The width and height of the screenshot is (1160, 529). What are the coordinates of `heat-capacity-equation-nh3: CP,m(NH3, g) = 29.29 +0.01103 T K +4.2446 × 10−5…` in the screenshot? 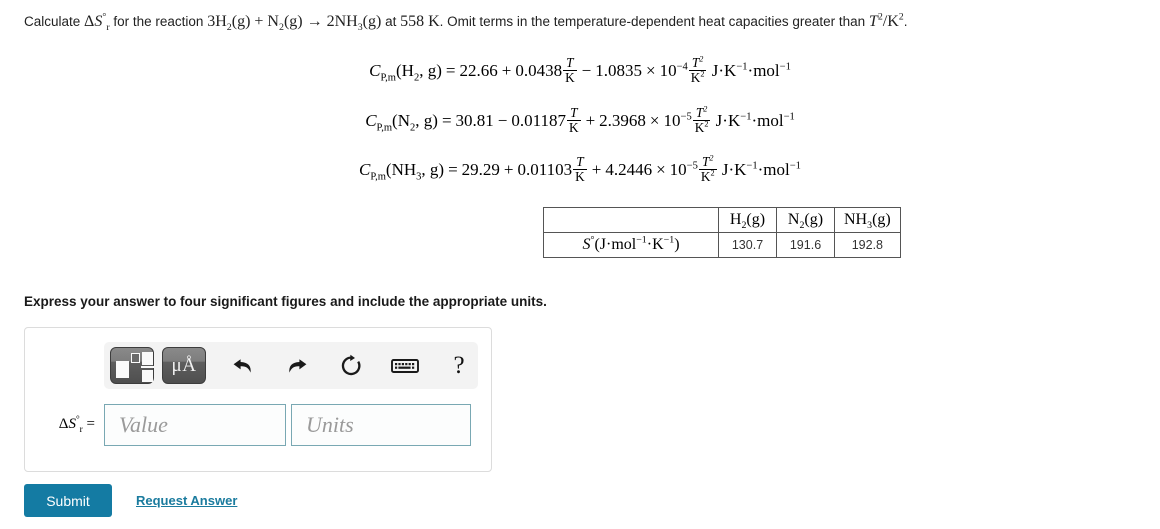 It's located at (580, 168).